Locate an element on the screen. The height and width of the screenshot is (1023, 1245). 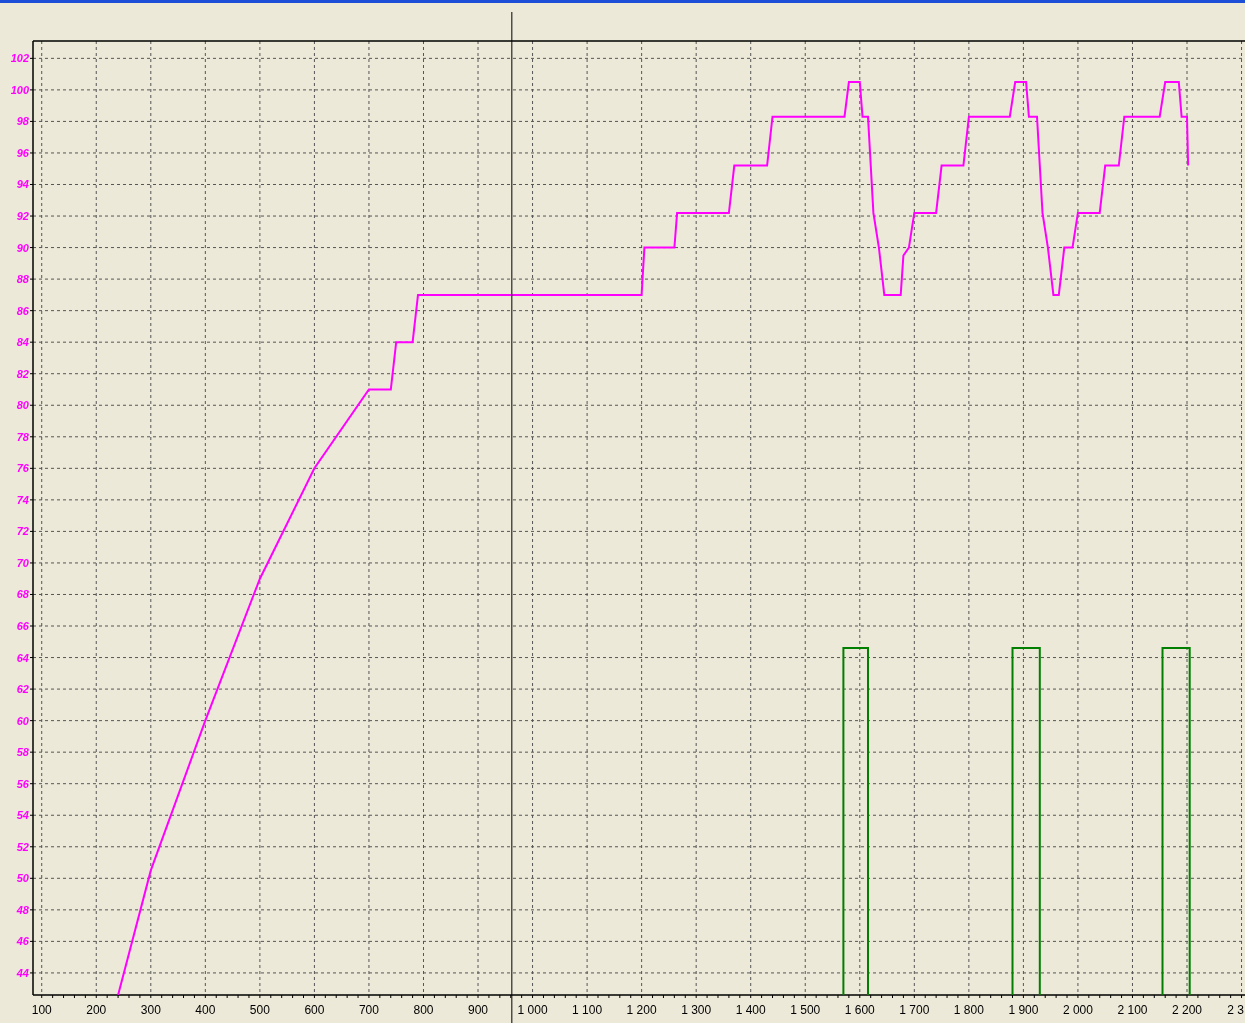
axis-tick-label: 82 is located at coordinates (22, 373).